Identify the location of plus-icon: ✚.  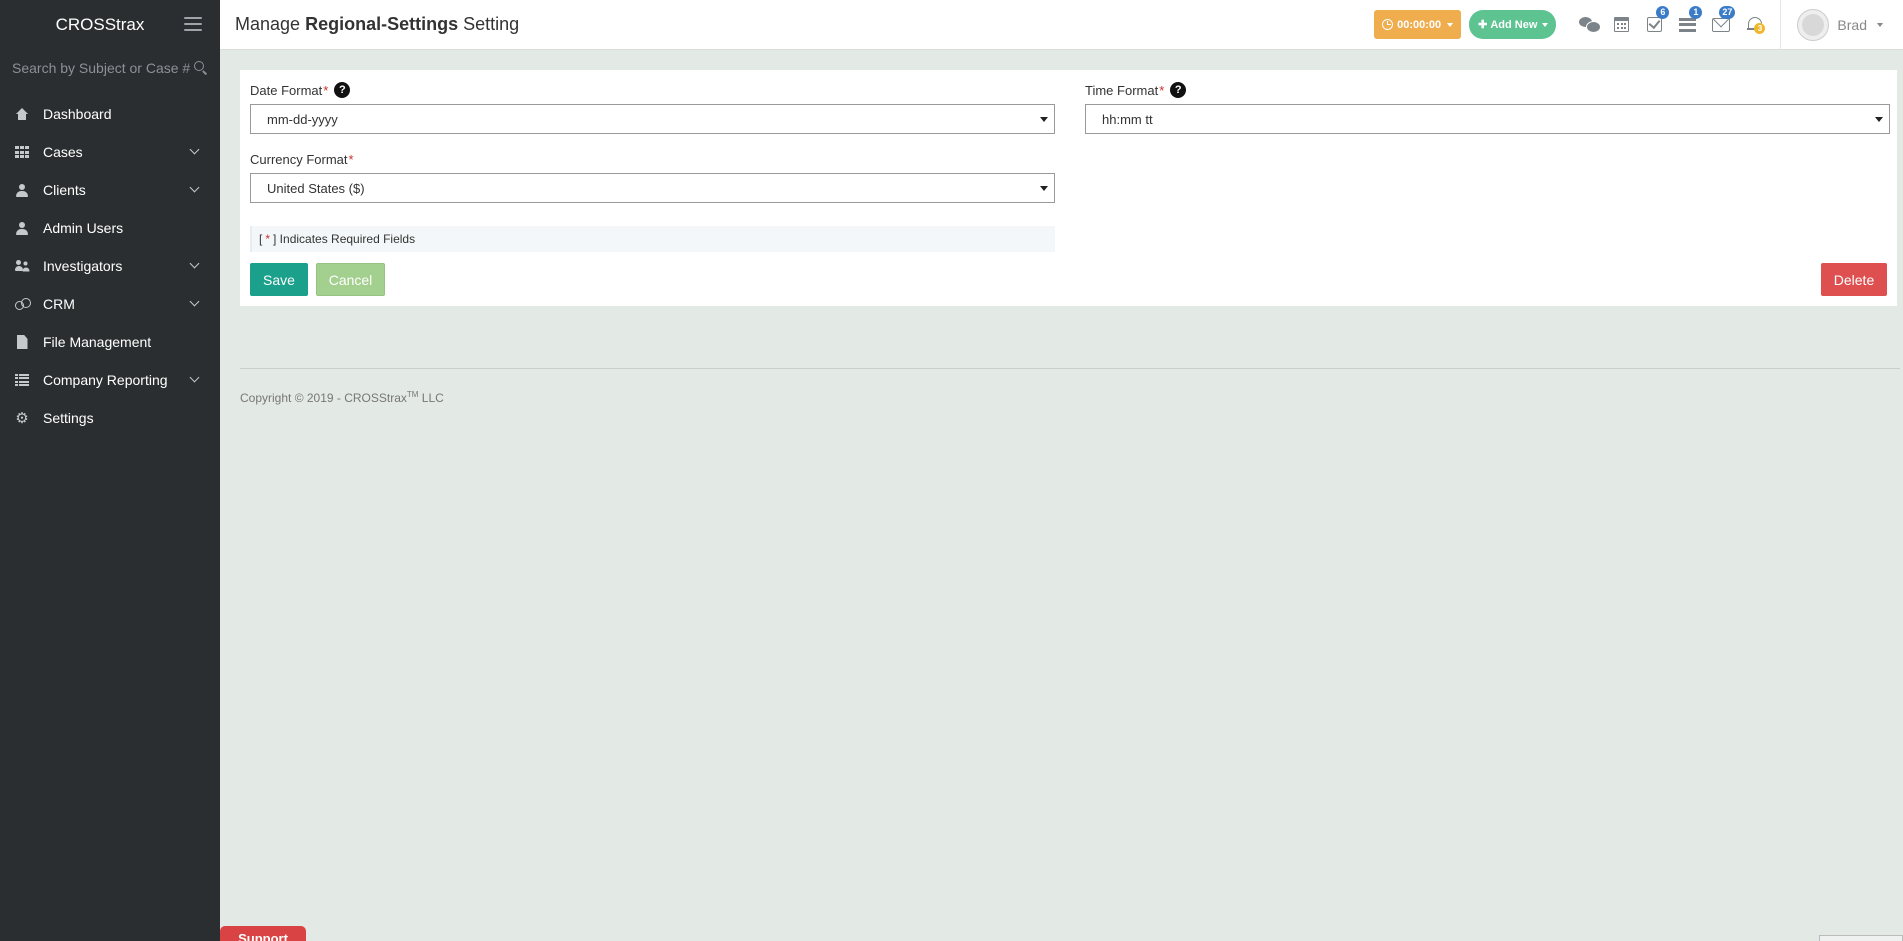
(1483, 25).